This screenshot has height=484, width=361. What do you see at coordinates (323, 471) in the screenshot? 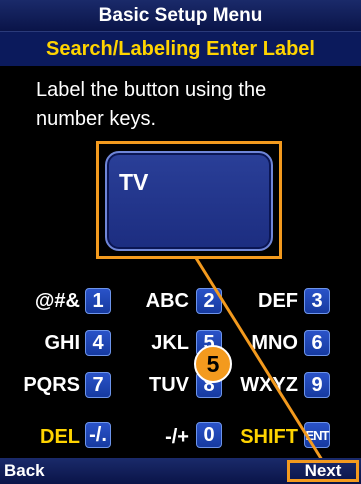
I see `next-softkey: Next` at bounding box center [323, 471].